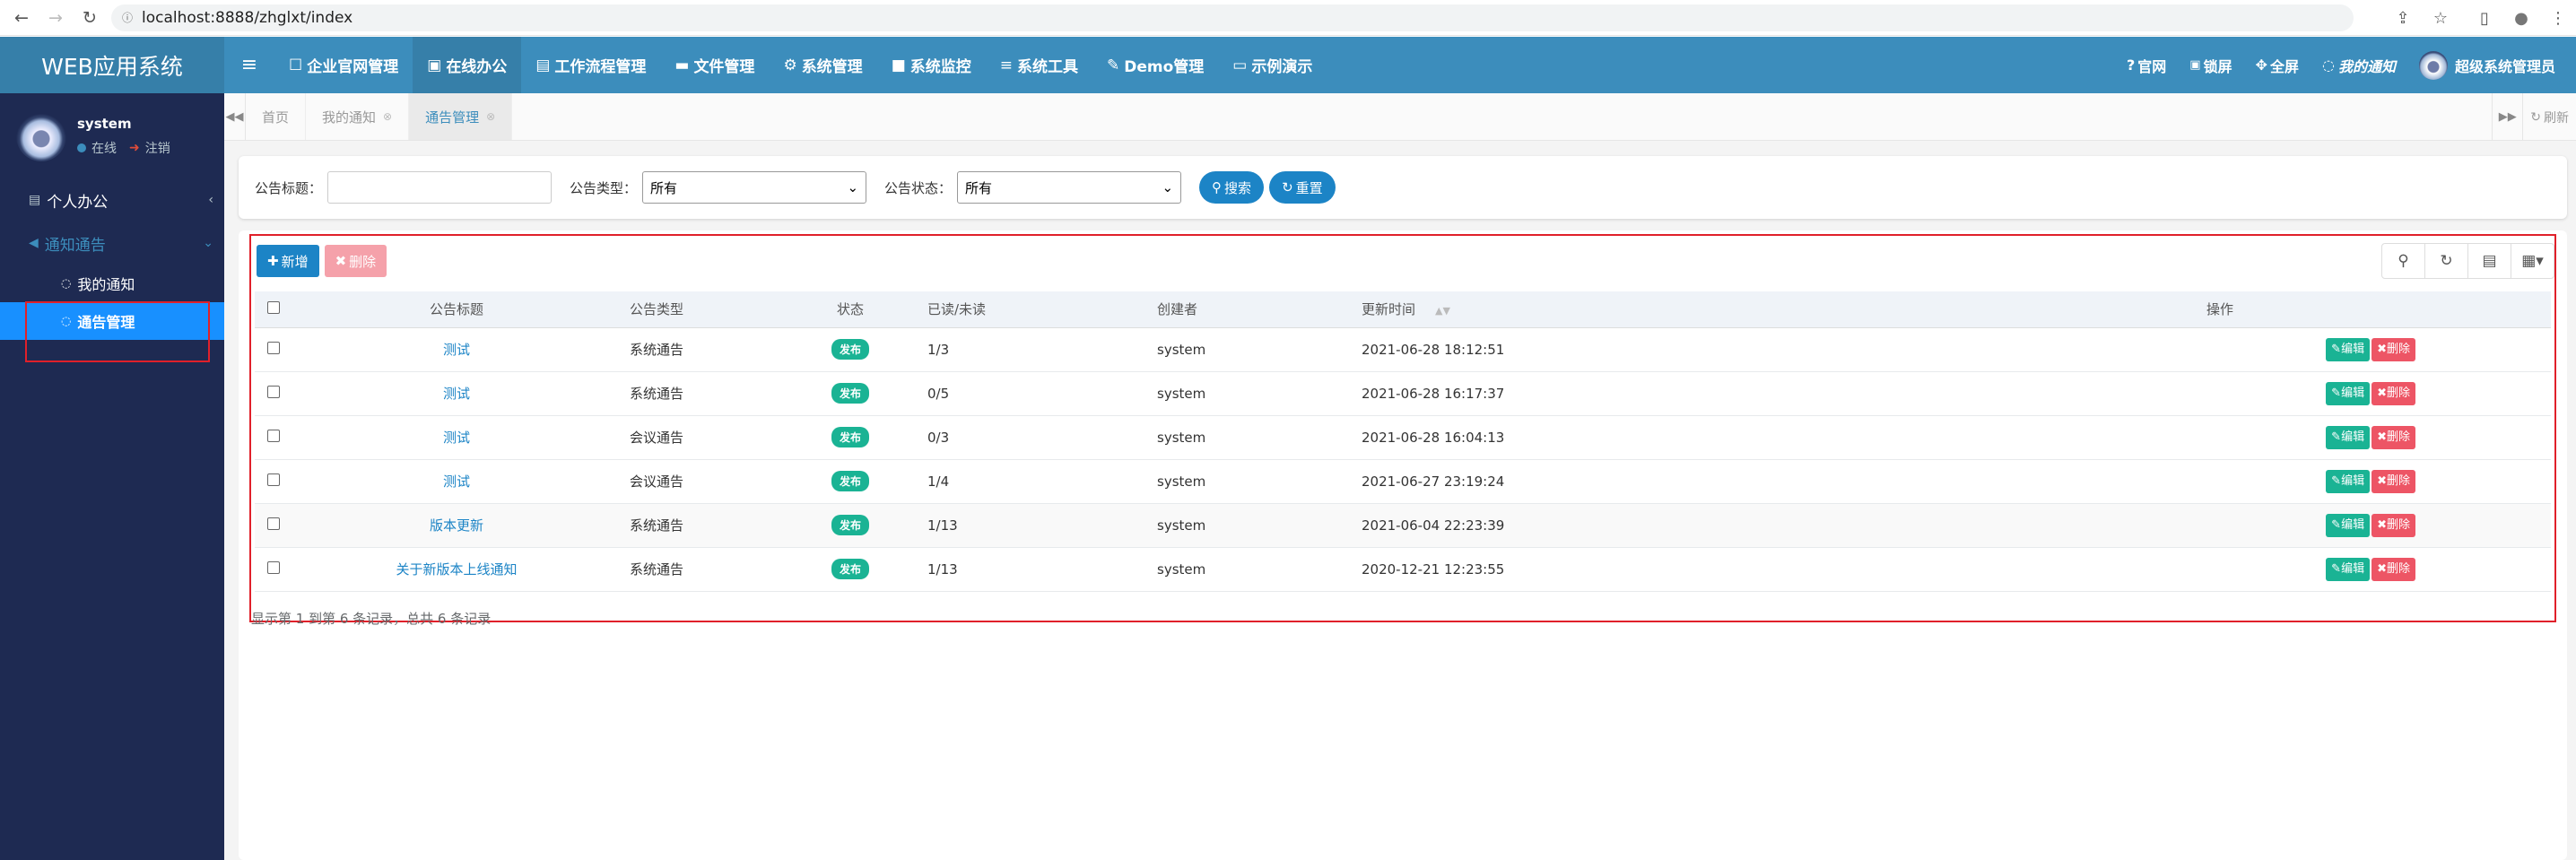 The height and width of the screenshot is (860, 2576). Describe the element at coordinates (754, 187) in the screenshot. I see `type-select: 所有 ⌄` at that location.